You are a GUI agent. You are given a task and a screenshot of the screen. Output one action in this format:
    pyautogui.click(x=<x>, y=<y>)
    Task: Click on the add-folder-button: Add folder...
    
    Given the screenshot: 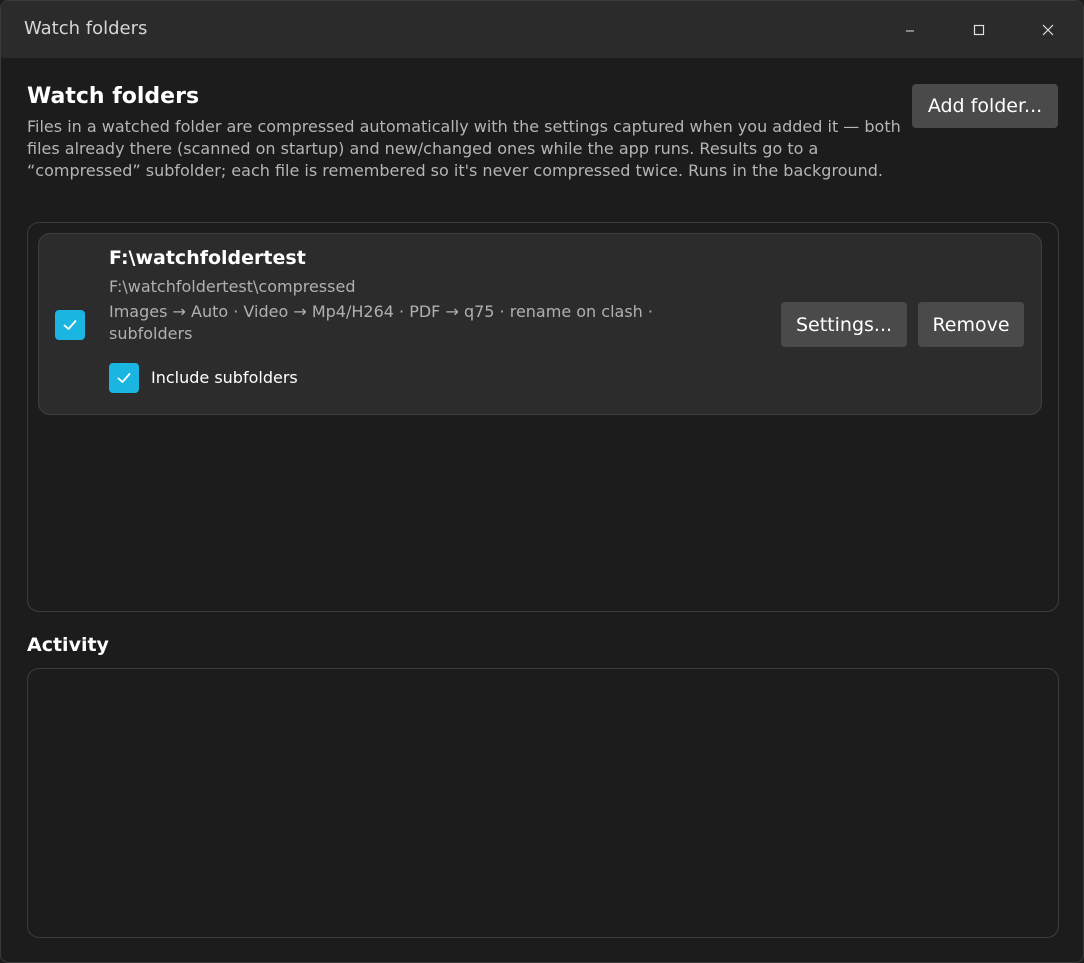 What is the action you would take?
    pyautogui.click(x=985, y=106)
    